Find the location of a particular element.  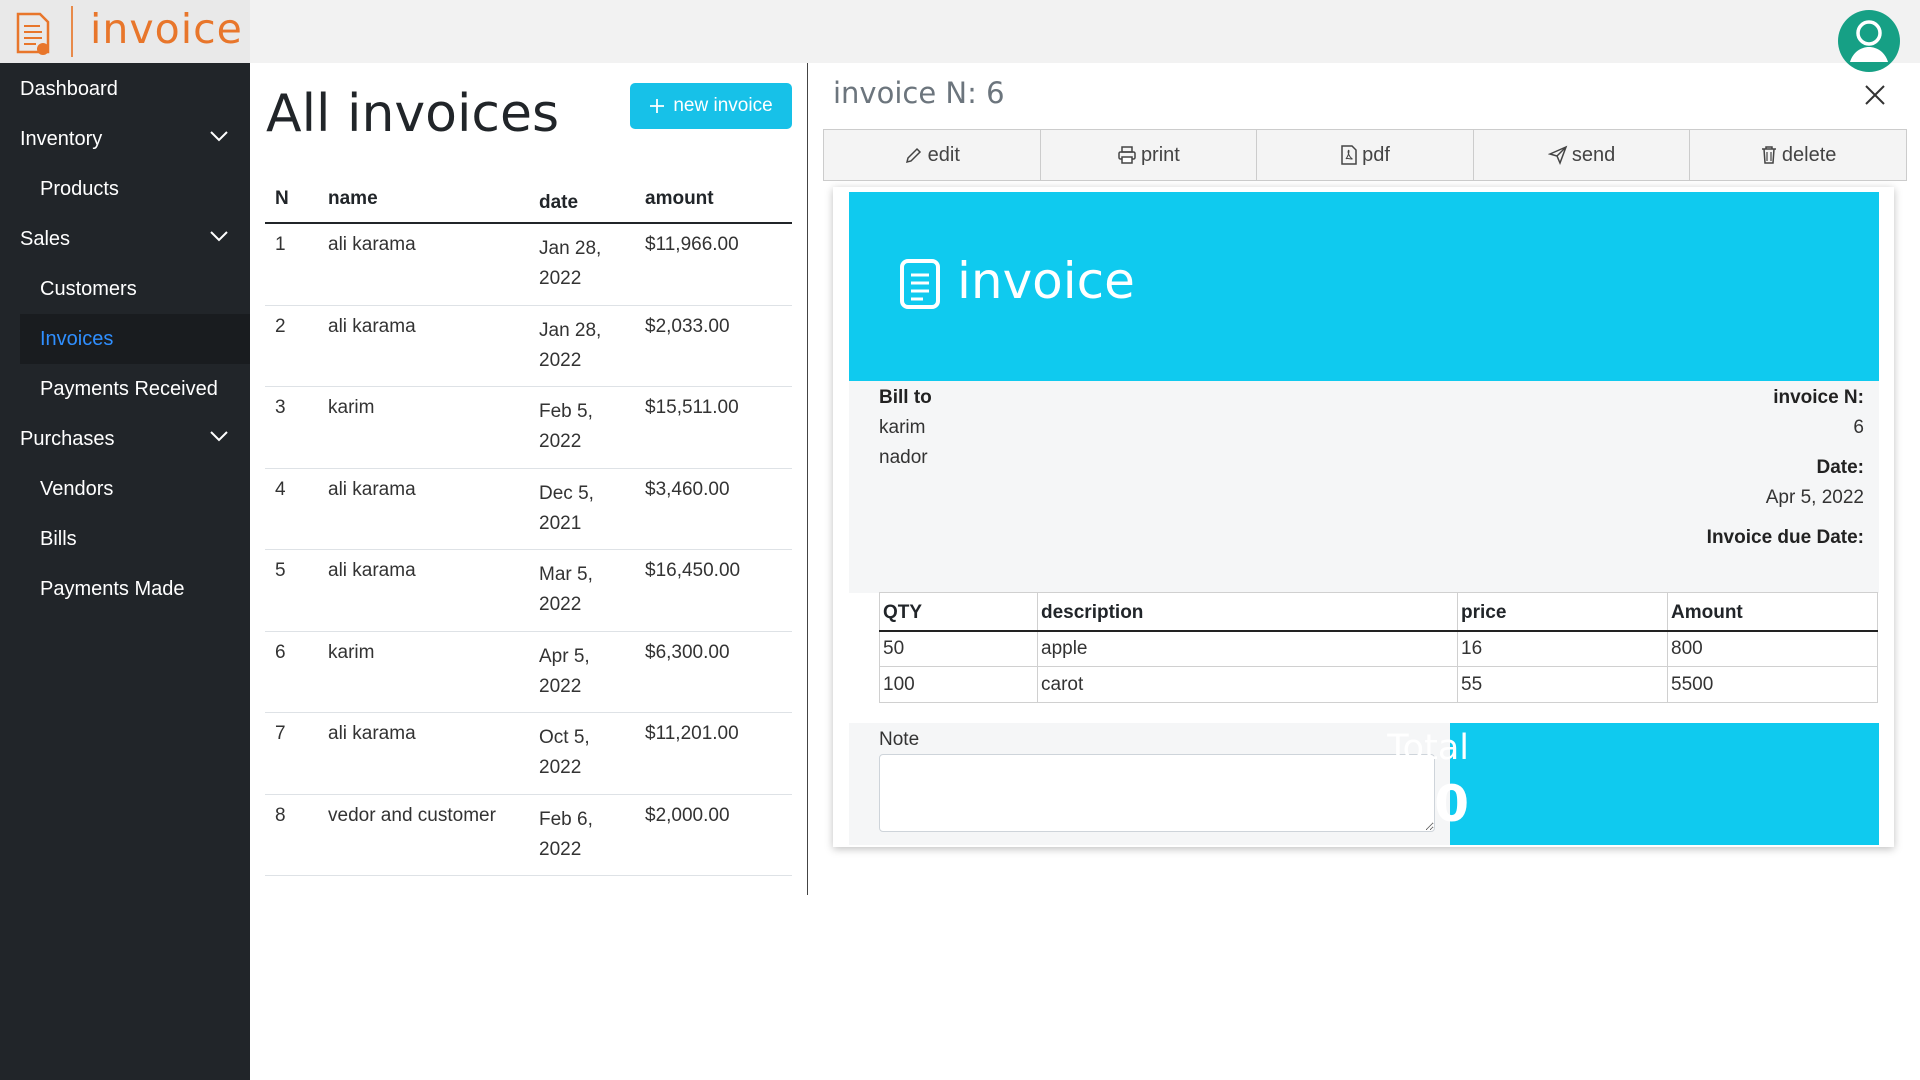

table-row: 5 ali karama Mar 5, 2022 $16,450.00 is located at coordinates (528, 591).